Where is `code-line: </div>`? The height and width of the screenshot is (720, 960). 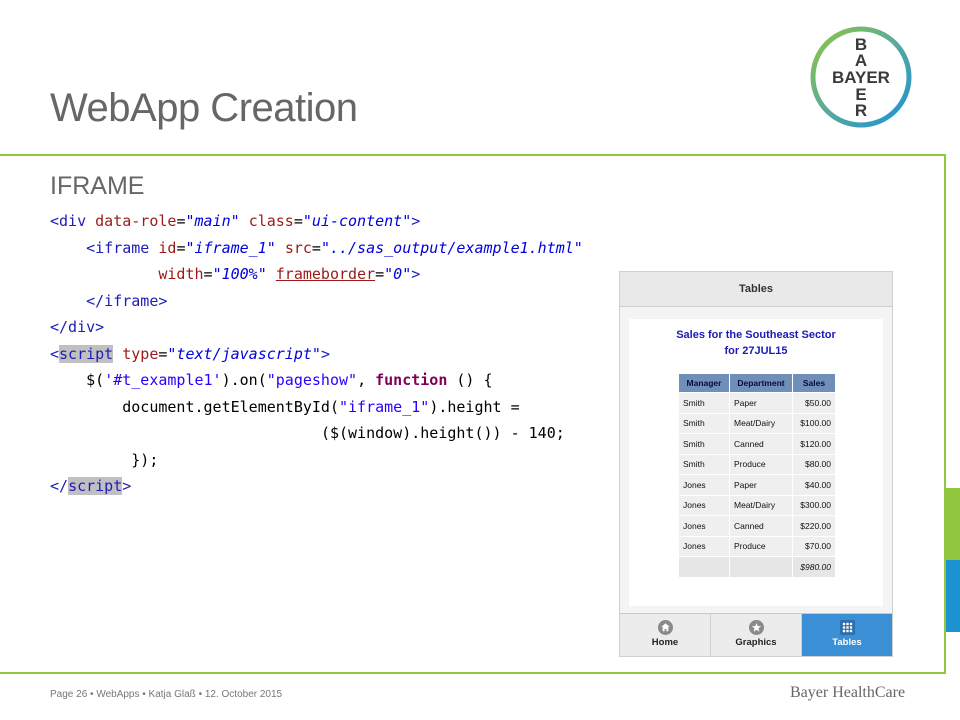 code-line: </div> is located at coordinates (77, 327).